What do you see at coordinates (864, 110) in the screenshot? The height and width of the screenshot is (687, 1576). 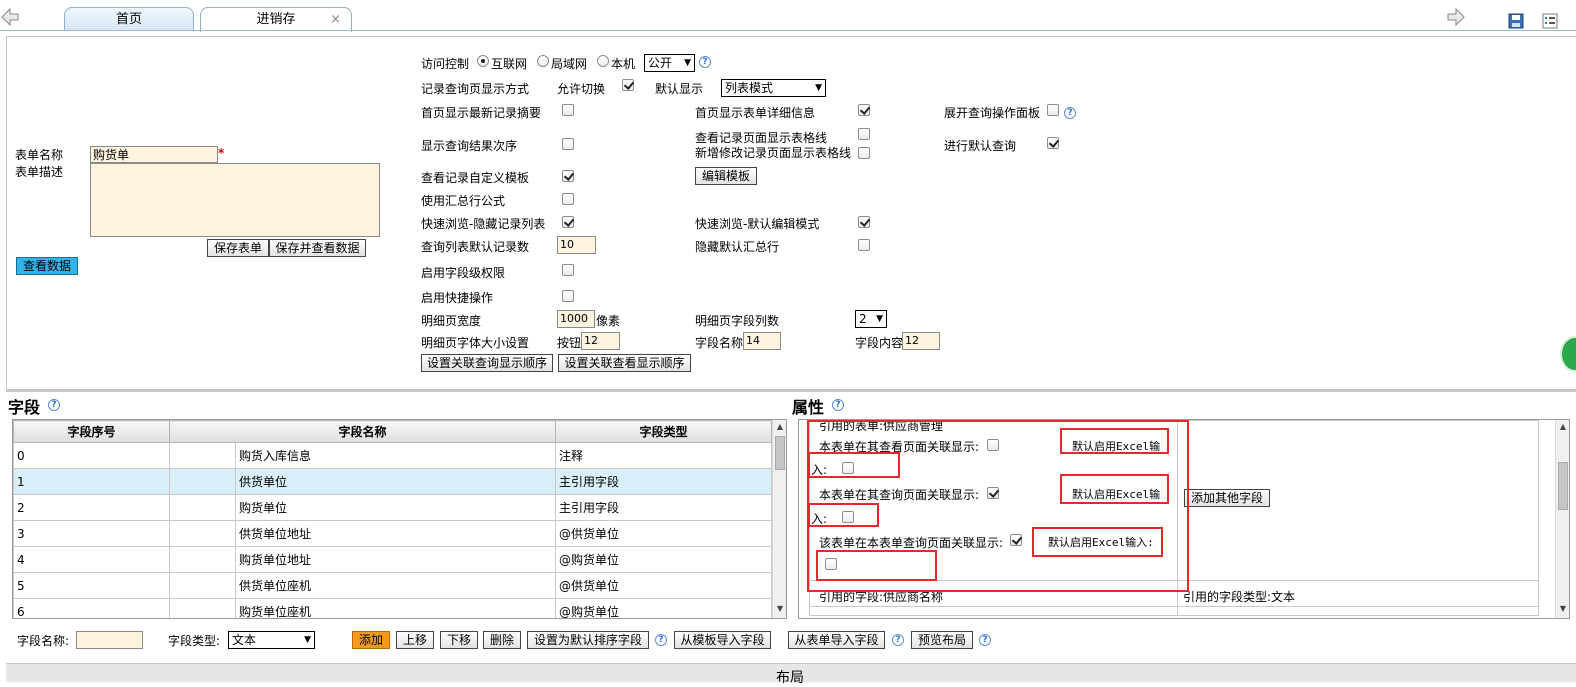 I see `home-detail-checkbox` at bounding box center [864, 110].